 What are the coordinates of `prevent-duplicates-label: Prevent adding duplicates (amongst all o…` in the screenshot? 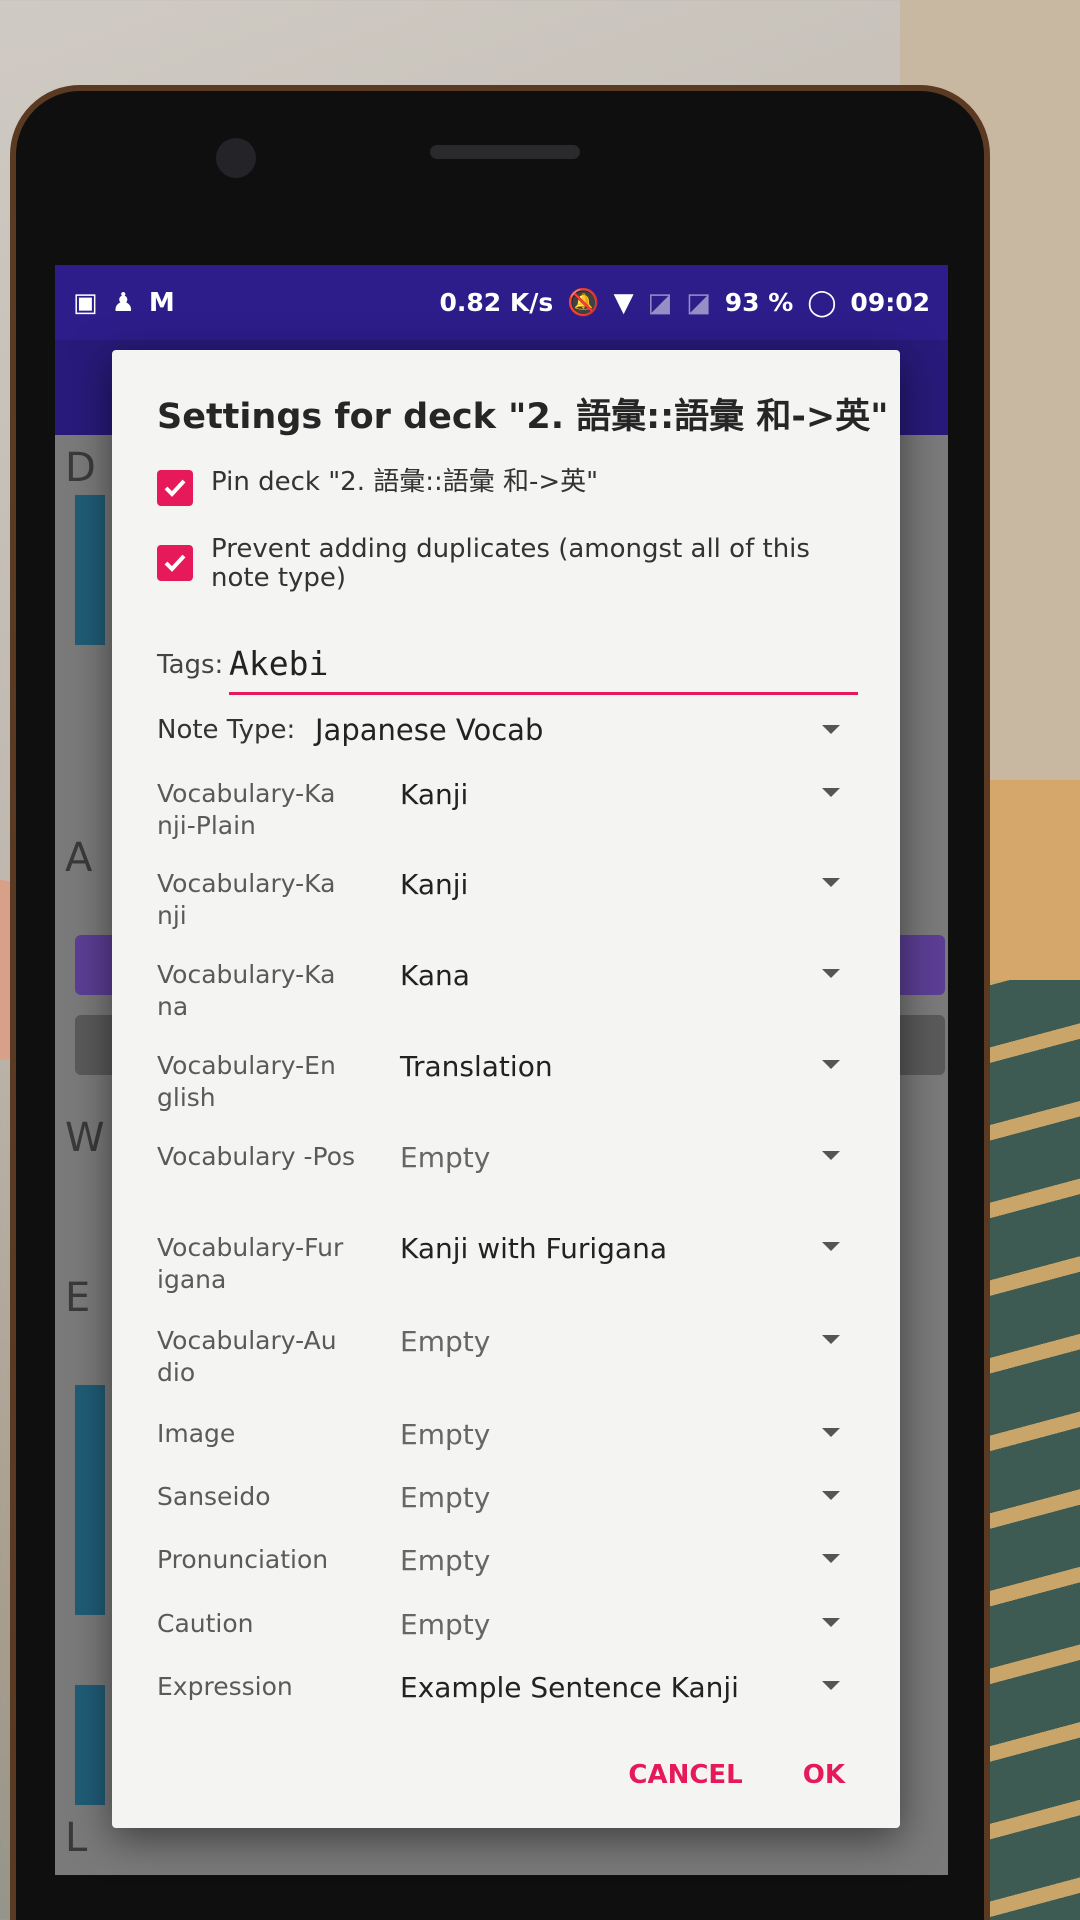 It's located at (510, 563).